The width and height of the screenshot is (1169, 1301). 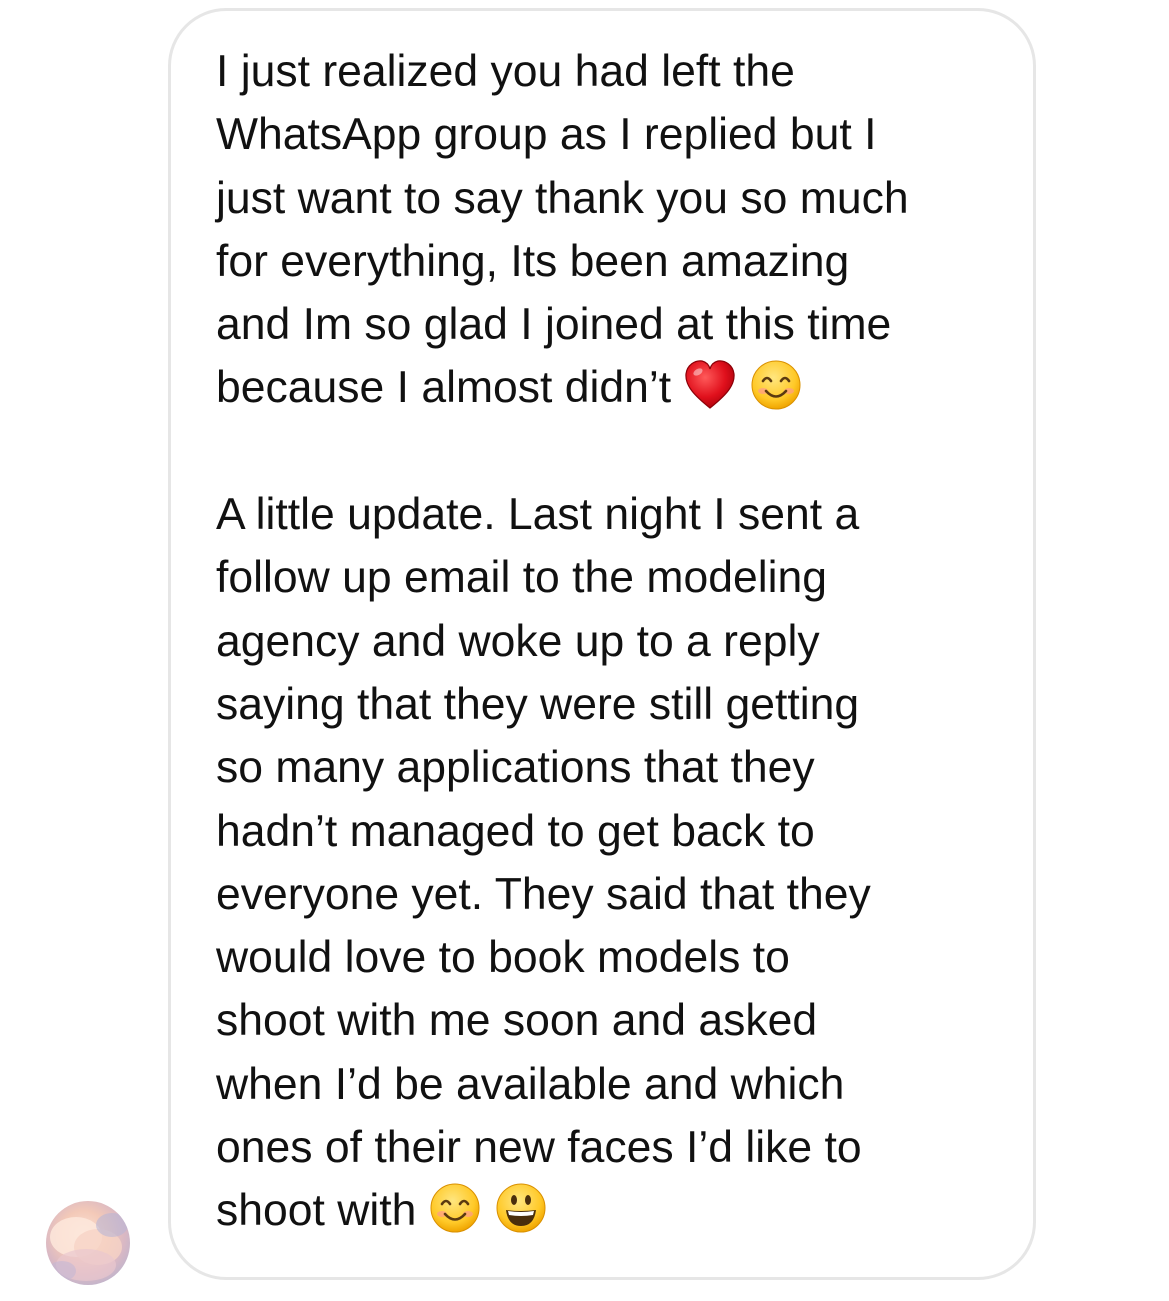 I want to click on message-line: because I almost didn’t, so click(x=444, y=388).